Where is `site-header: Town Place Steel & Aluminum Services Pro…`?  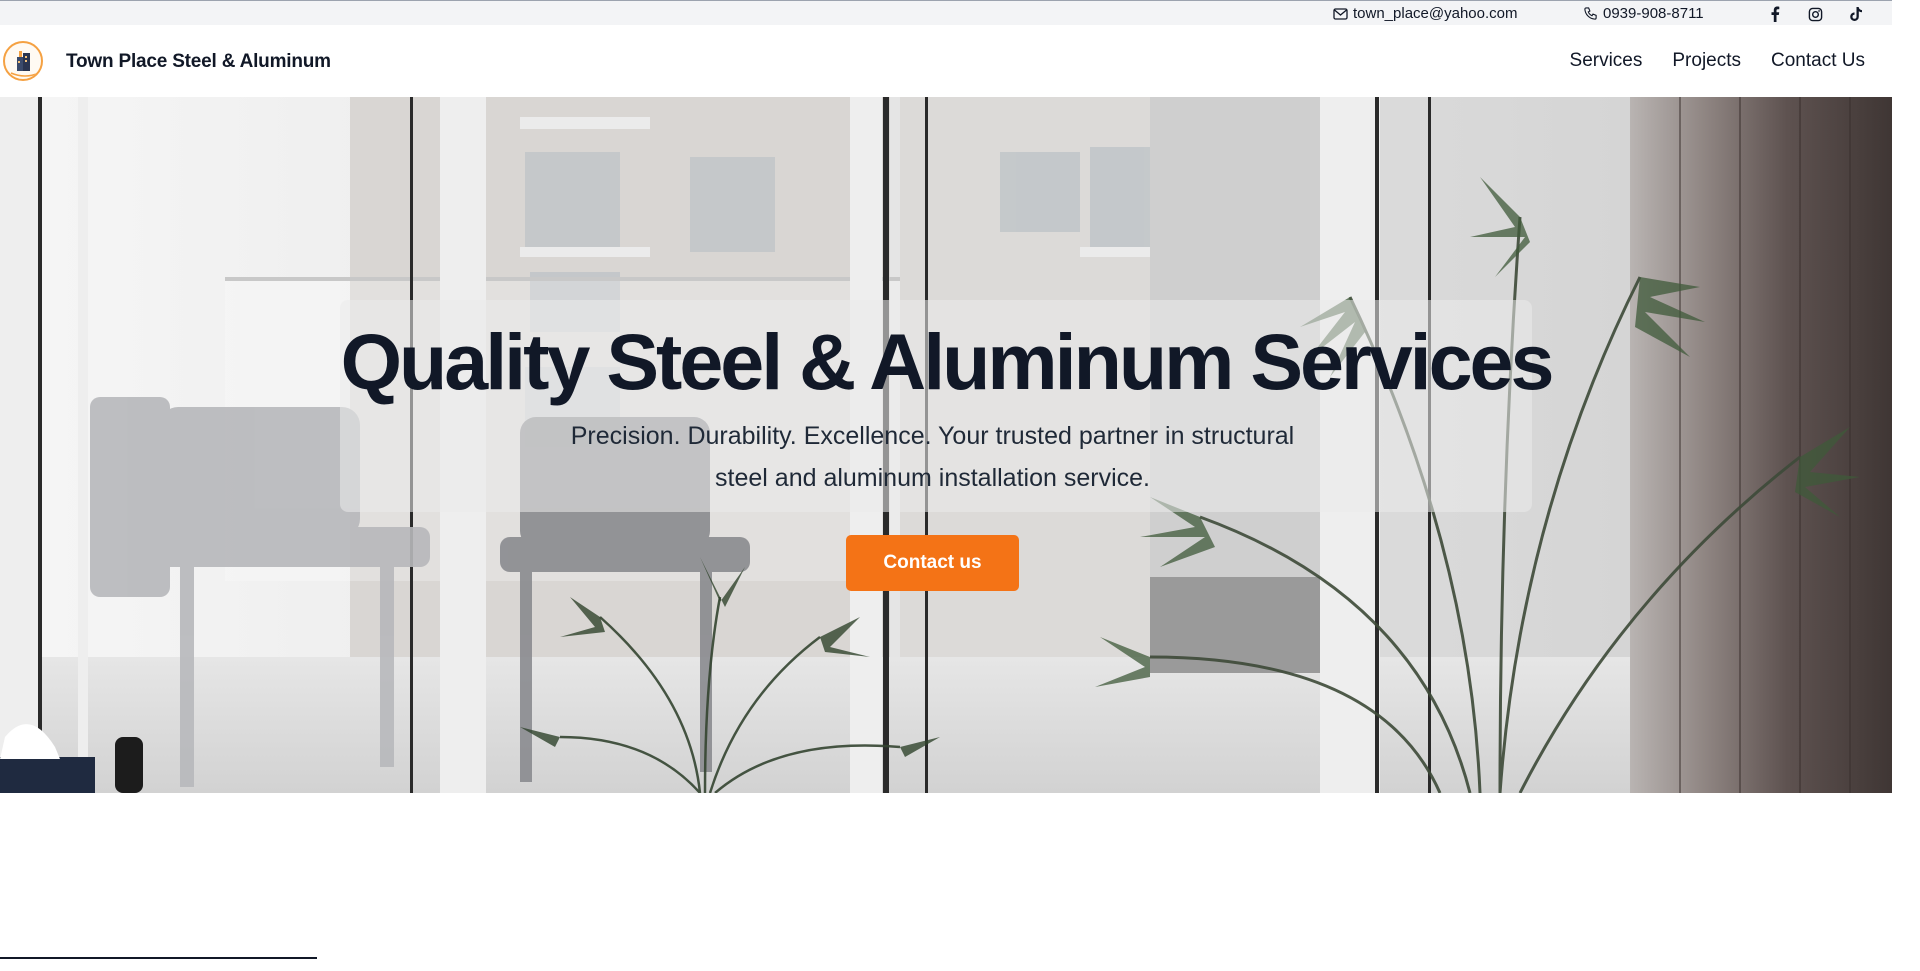
site-header: Town Place Steel & Aluminum Services Pro… is located at coordinates (946, 61).